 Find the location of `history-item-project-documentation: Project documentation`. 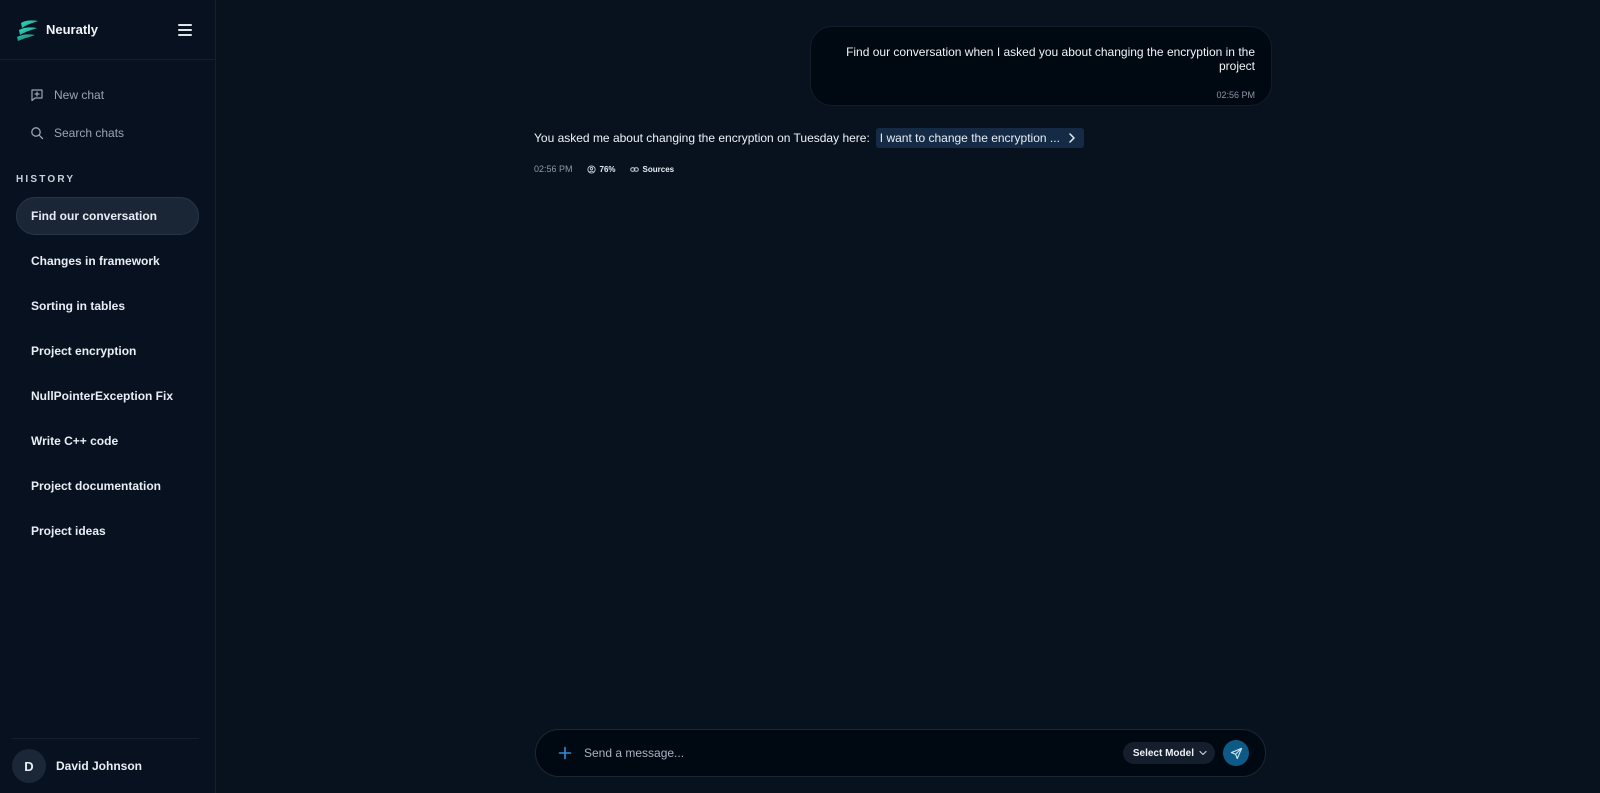

history-item-project-documentation: Project documentation is located at coordinates (107, 486).